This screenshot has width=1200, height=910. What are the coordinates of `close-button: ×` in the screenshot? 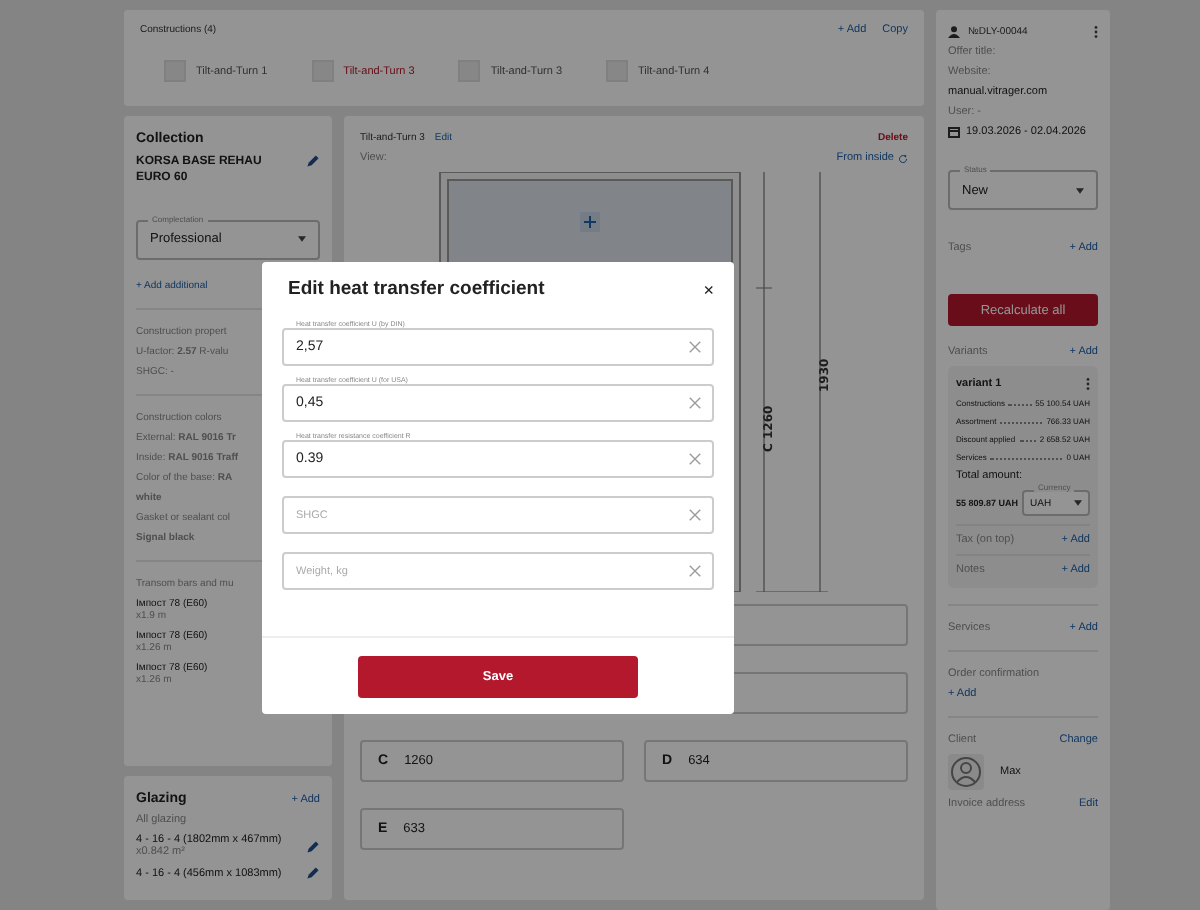 It's located at (708, 289).